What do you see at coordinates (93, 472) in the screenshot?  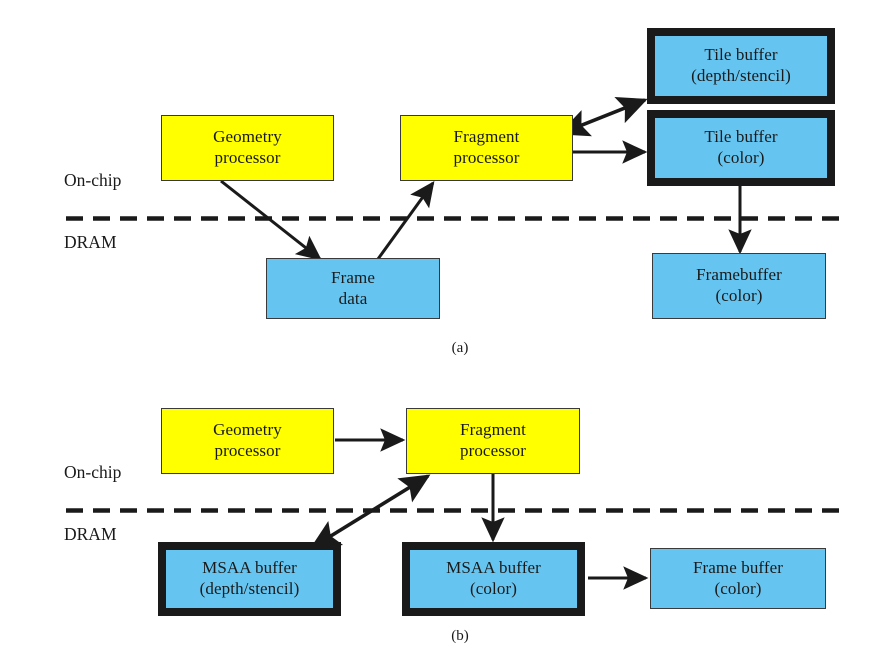 I see `panel-b-label-onchip: On-chip` at bounding box center [93, 472].